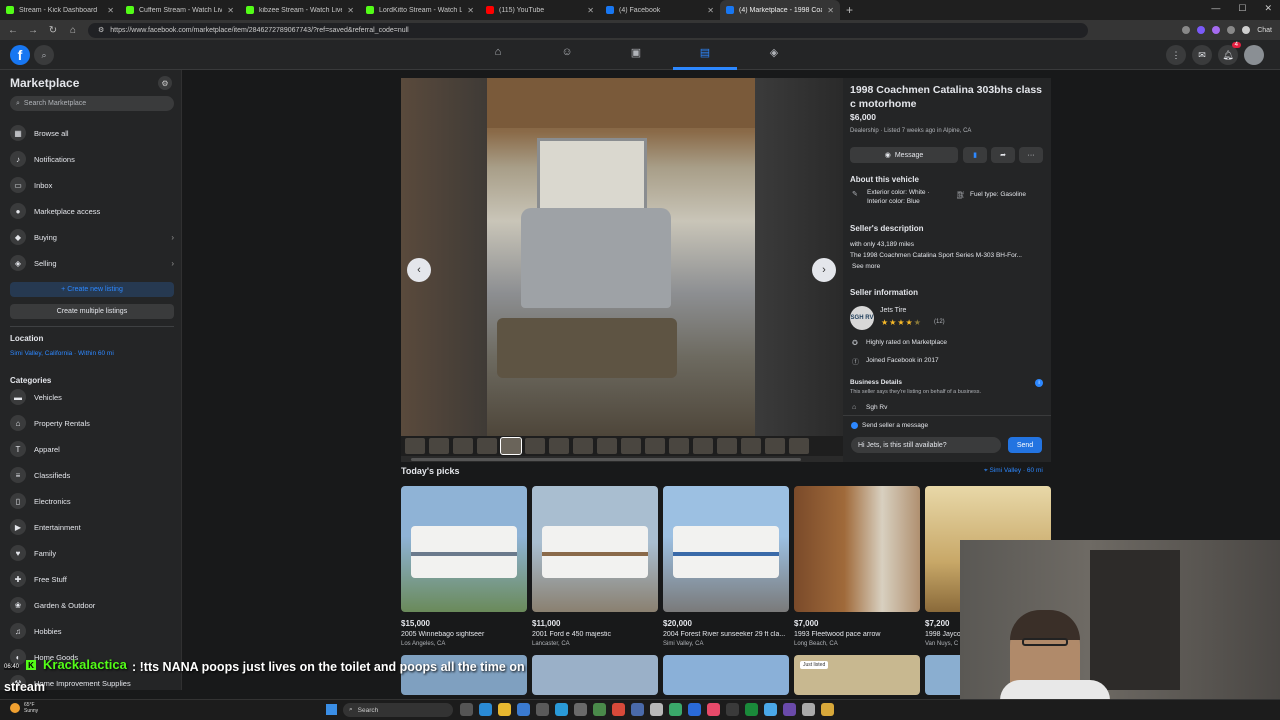  I want to click on edge-icon, so click(485, 709).